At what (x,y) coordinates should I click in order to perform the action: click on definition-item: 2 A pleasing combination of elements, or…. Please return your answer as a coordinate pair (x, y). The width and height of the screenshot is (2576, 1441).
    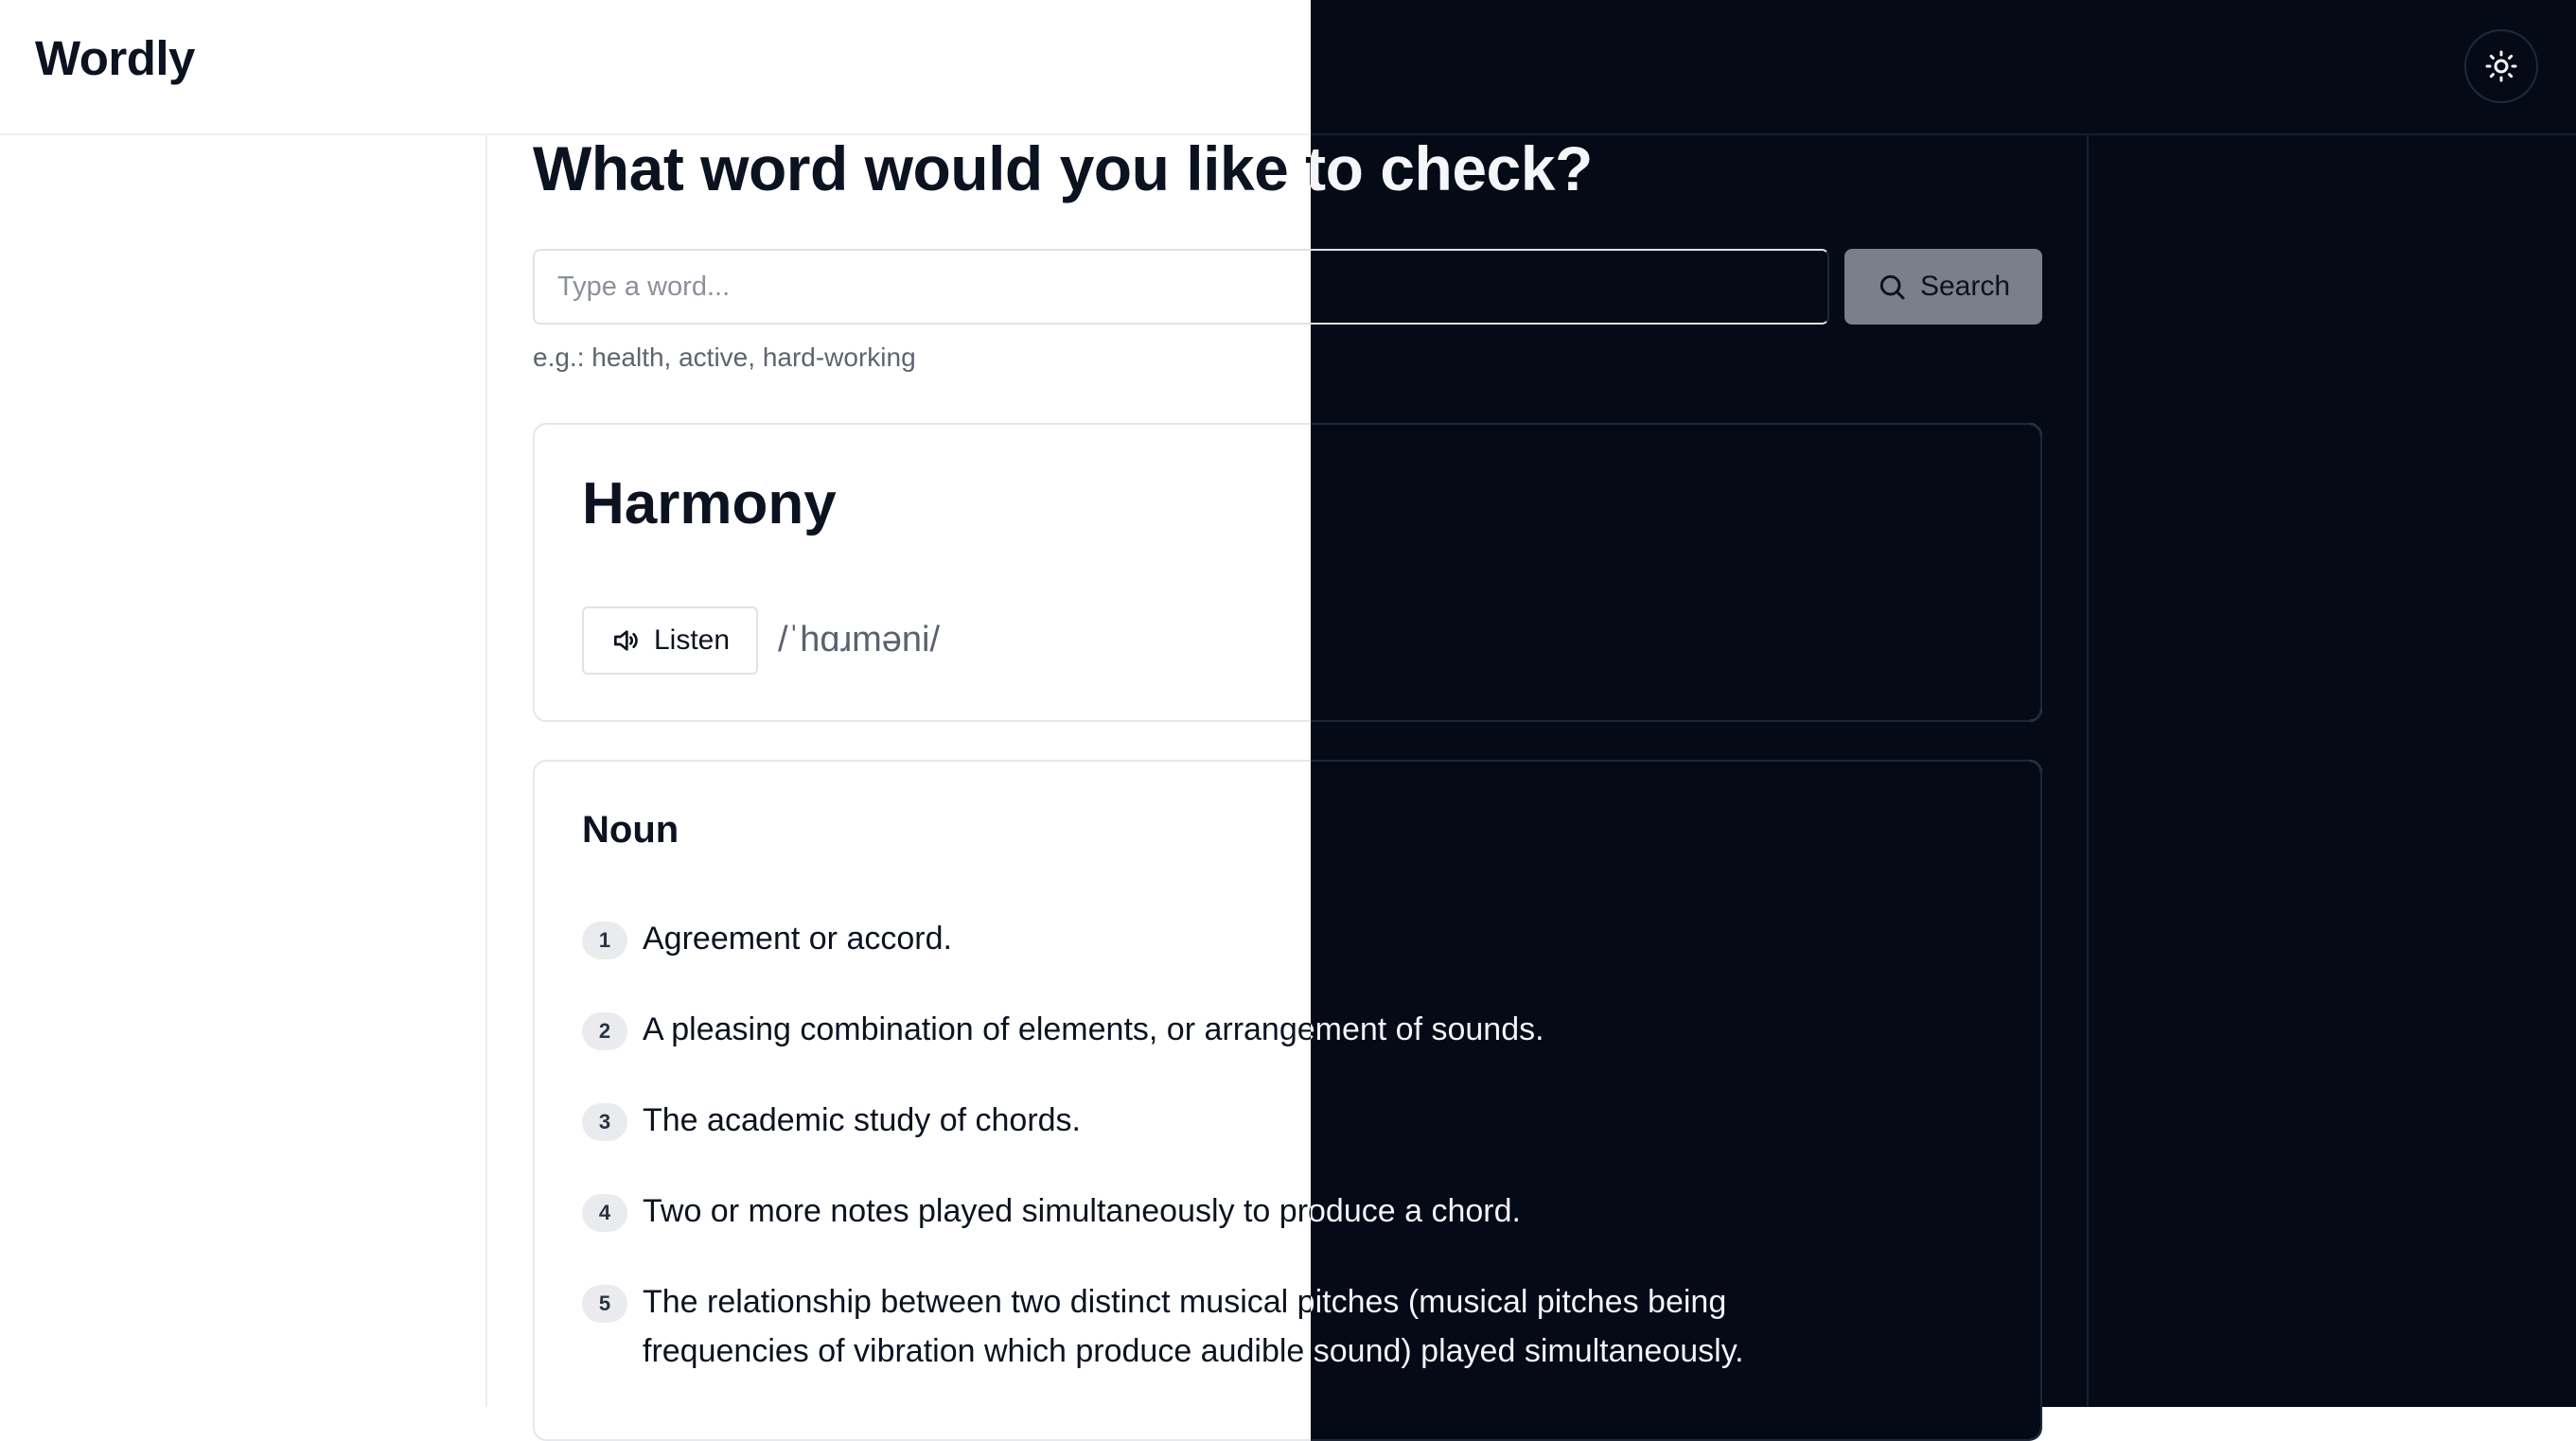
    Looking at the image, I should click on (1063, 1031).